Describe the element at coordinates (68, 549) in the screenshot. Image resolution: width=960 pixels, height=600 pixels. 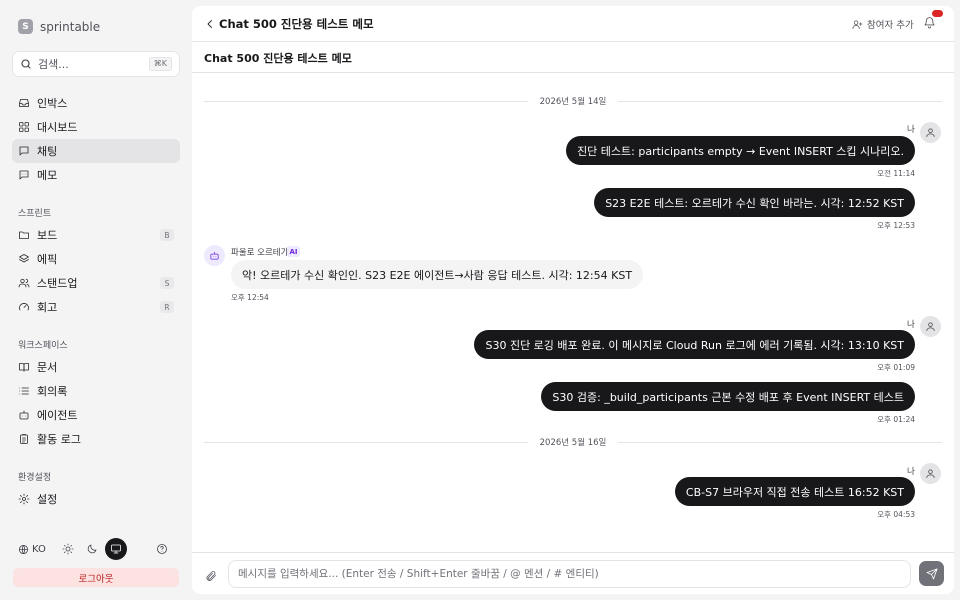
I see `light-theme-button` at that location.